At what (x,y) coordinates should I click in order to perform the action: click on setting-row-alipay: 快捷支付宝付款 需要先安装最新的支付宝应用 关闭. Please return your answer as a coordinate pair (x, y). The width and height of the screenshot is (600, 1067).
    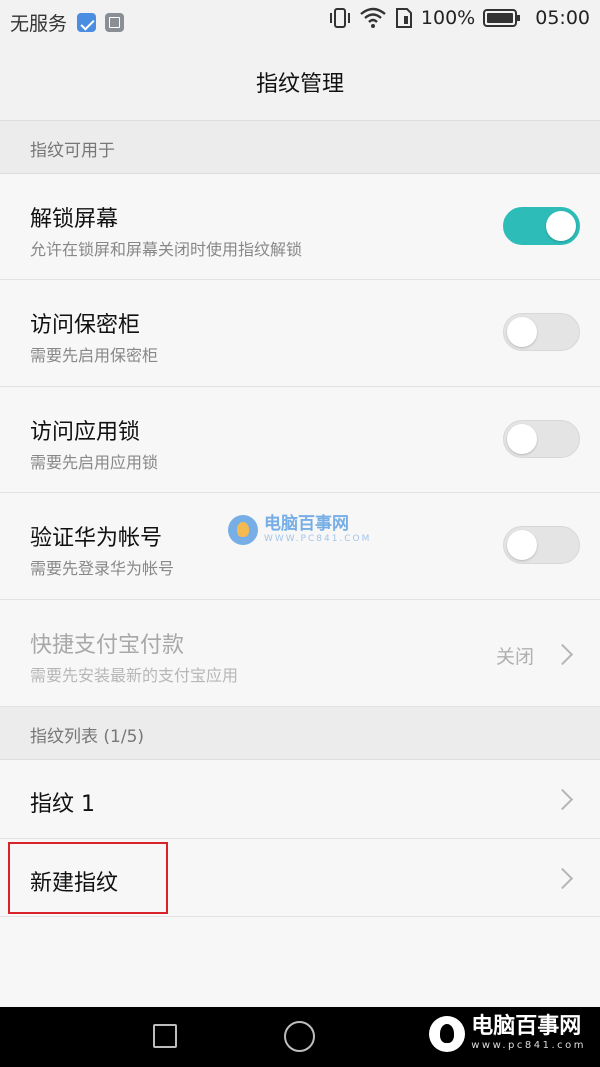
    Looking at the image, I should click on (300, 653).